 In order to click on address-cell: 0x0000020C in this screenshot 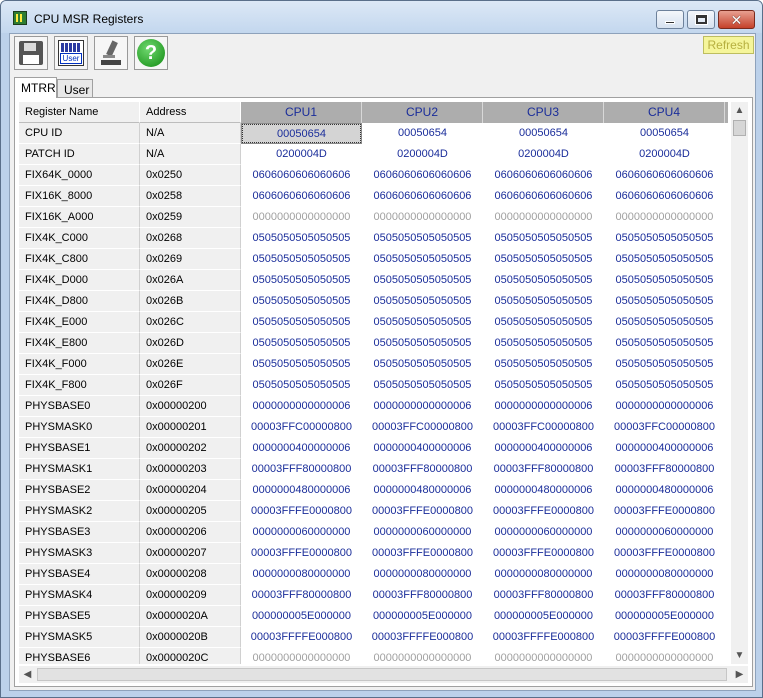, I will do `click(190, 656)`.